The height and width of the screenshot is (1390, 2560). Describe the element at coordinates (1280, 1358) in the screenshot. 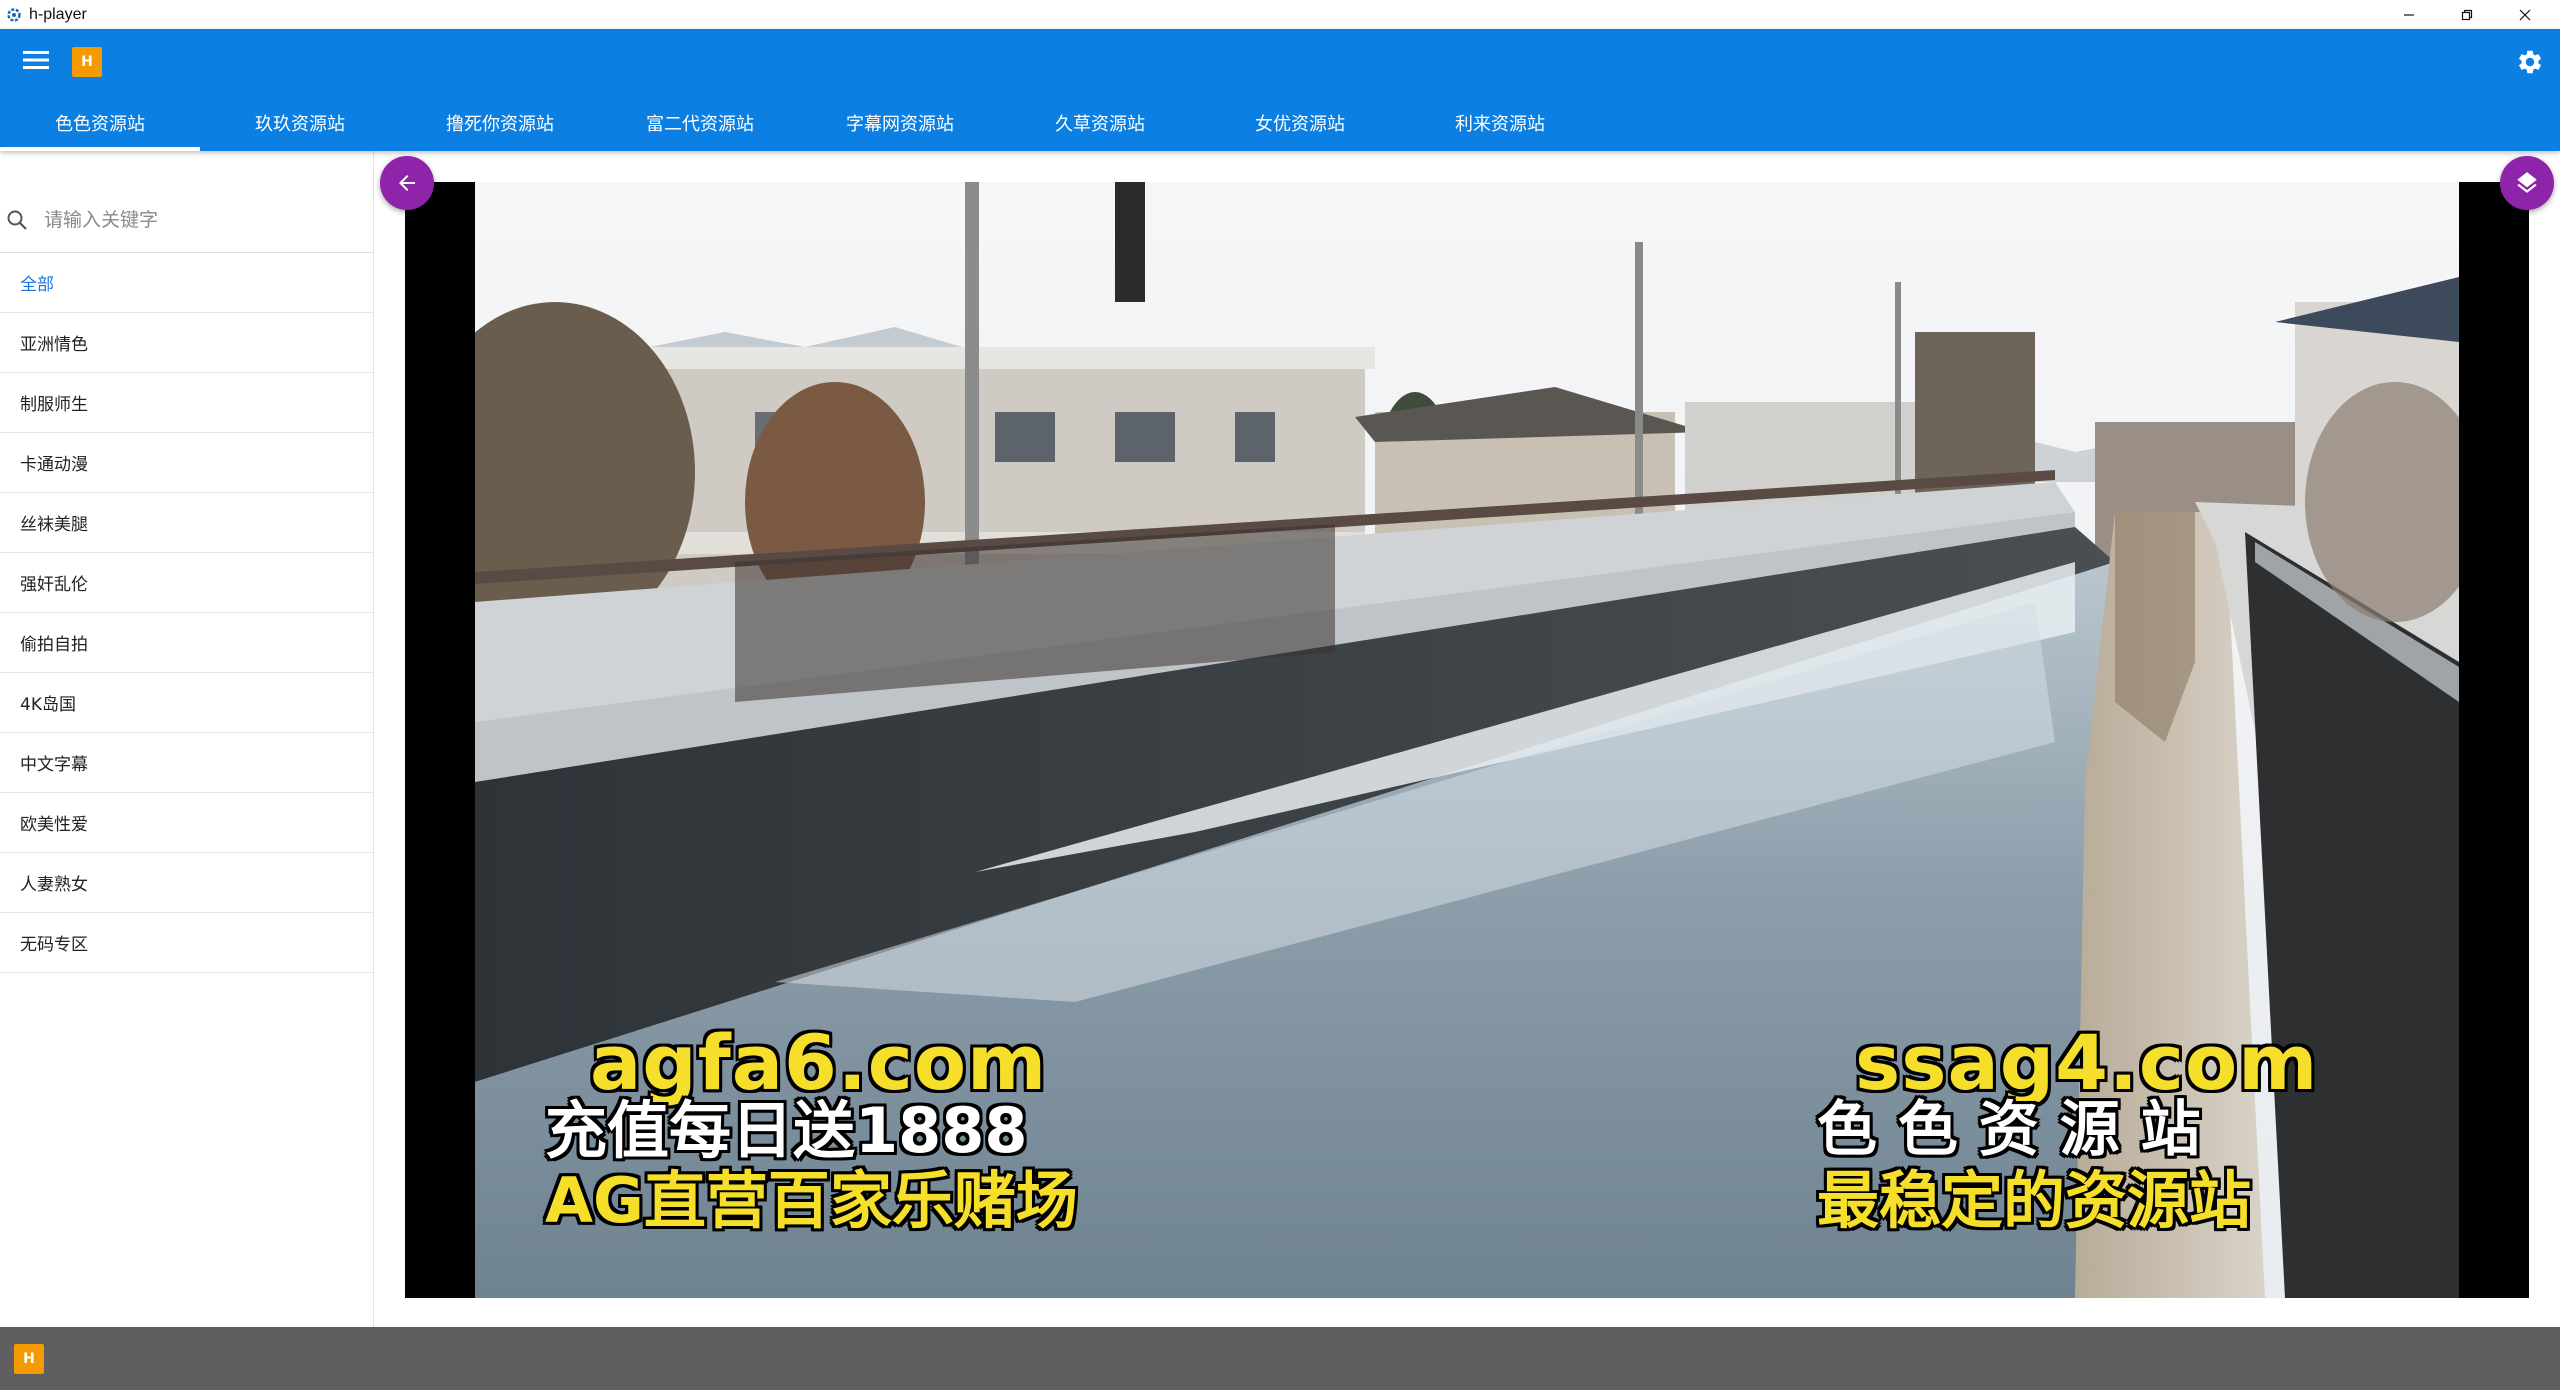

I see `bottom-status-bar: H` at that location.